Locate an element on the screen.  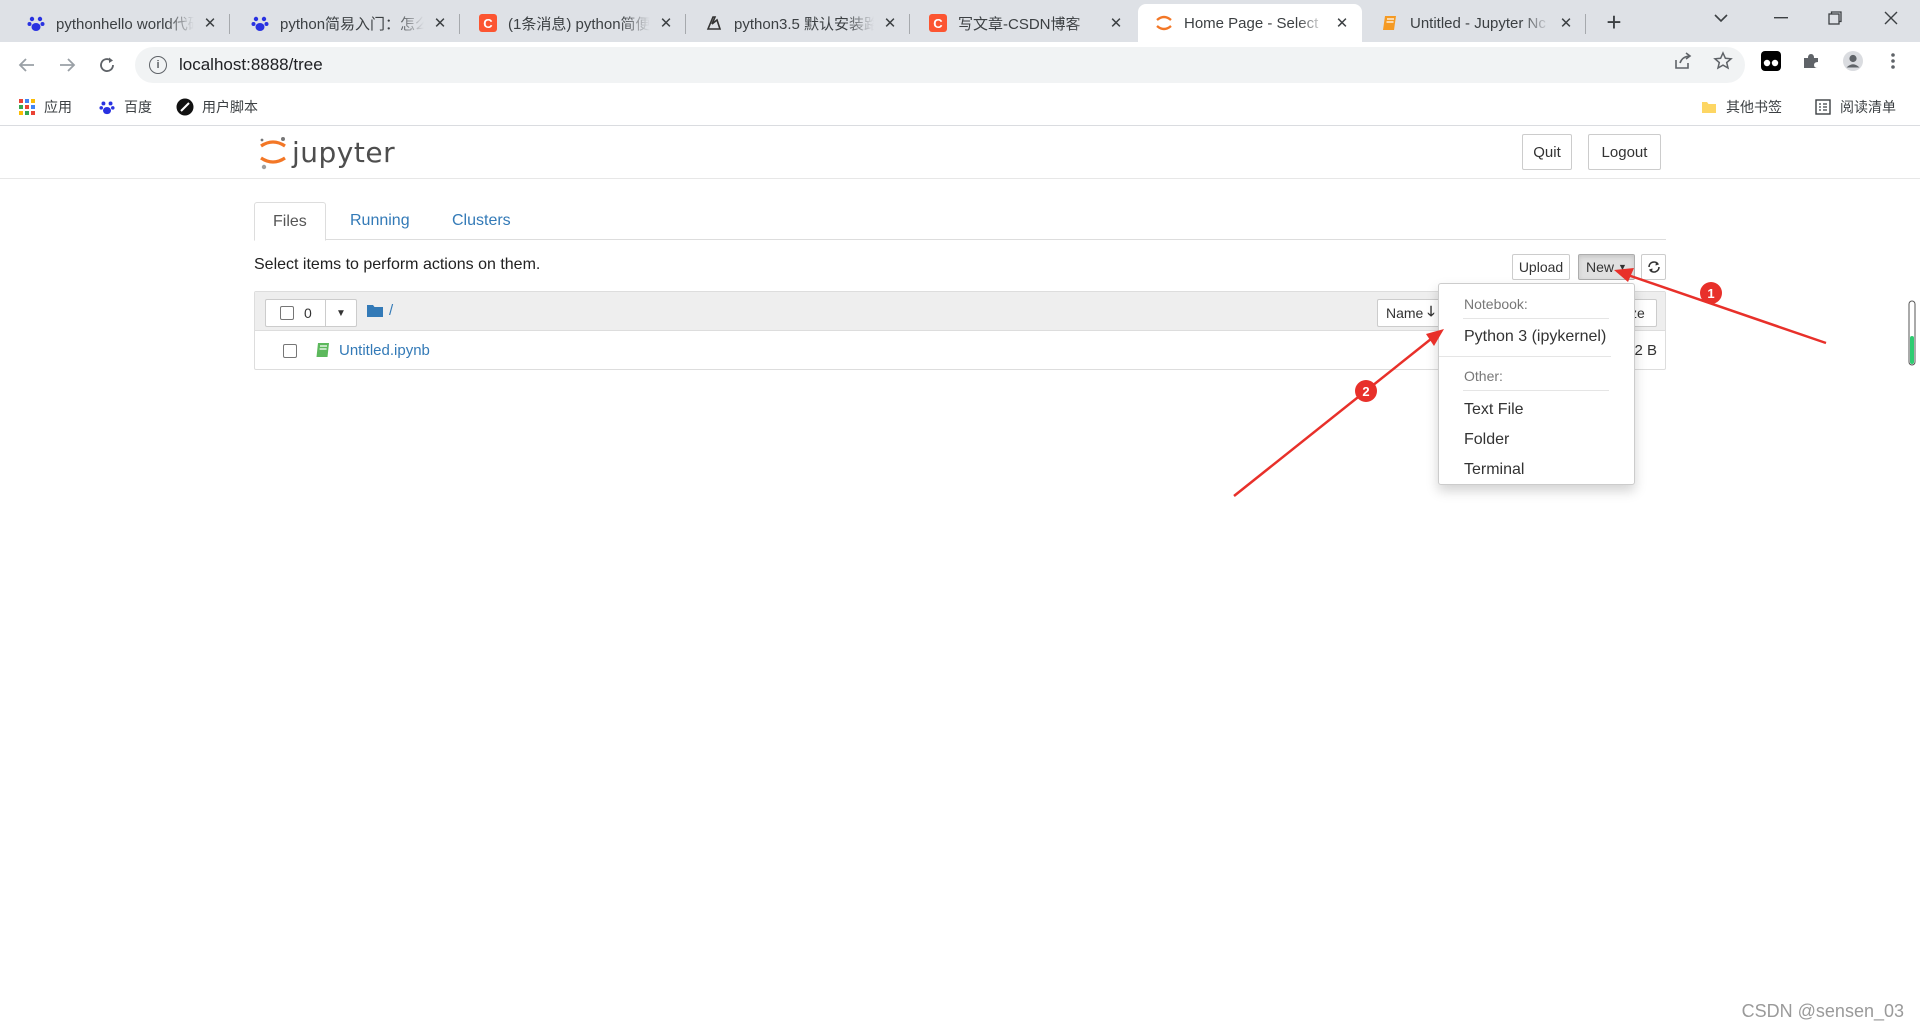
bookmark-label: 其他书签 is located at coordinates (1754, 107).